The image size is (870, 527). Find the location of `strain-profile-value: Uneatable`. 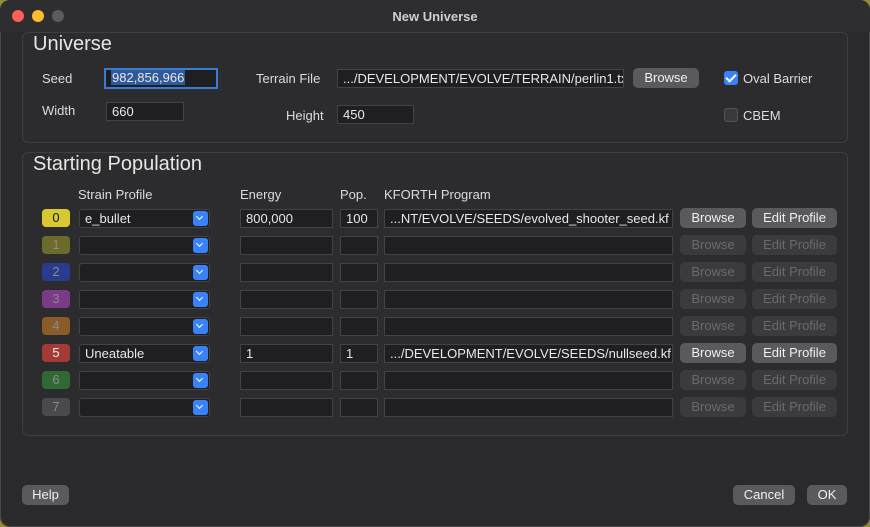

strain-profile-value: Uneatable is located at coordinates (115, 353).